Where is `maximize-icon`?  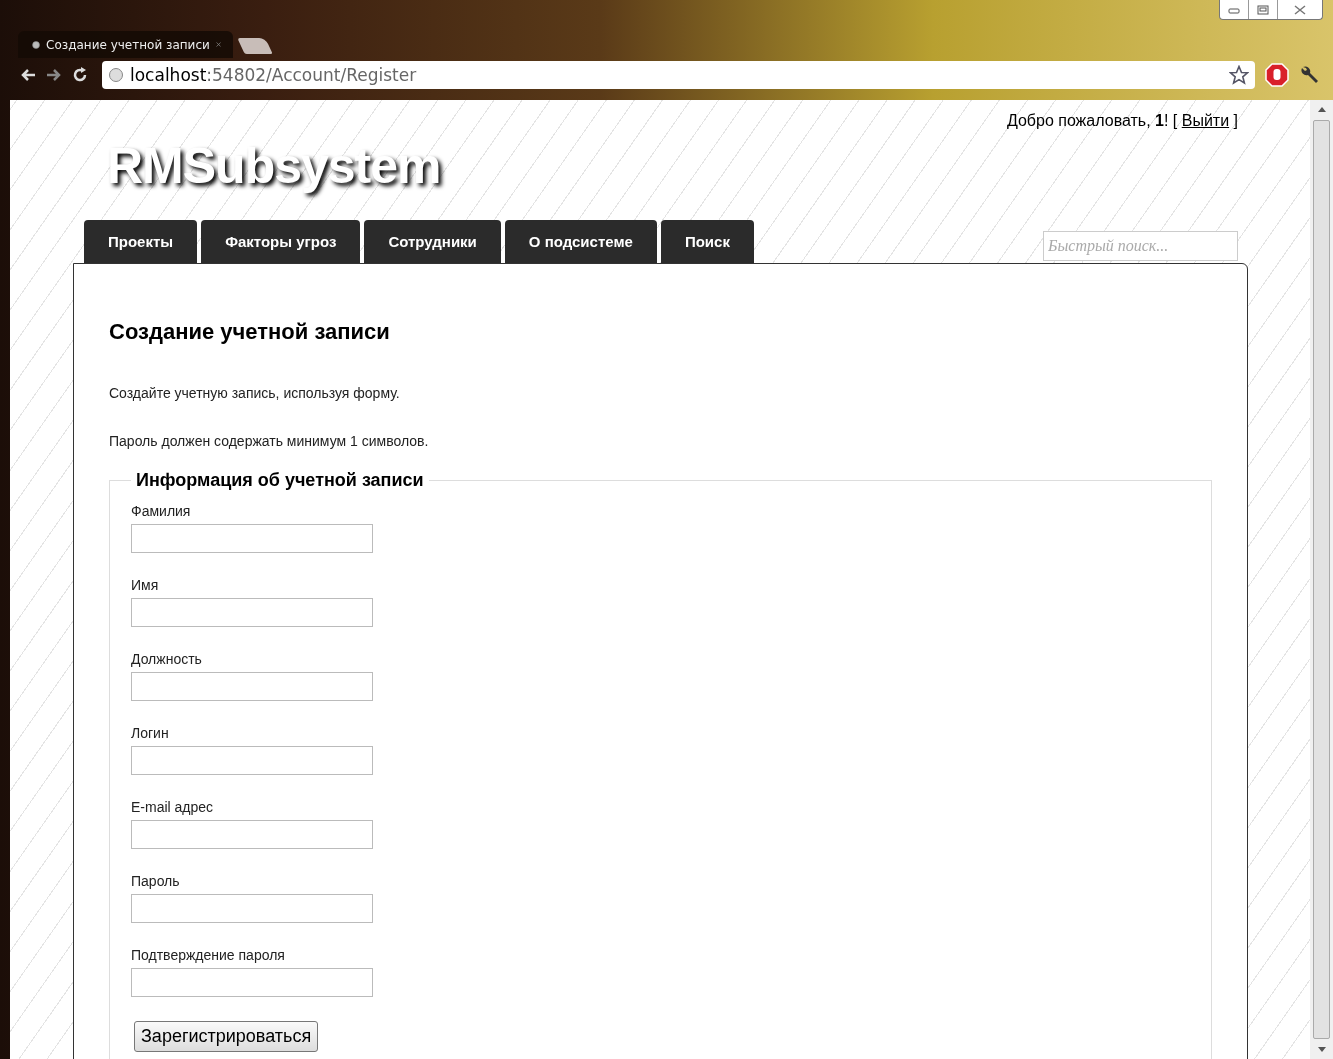
maximize-icon is located at coordinates (1263, 9).